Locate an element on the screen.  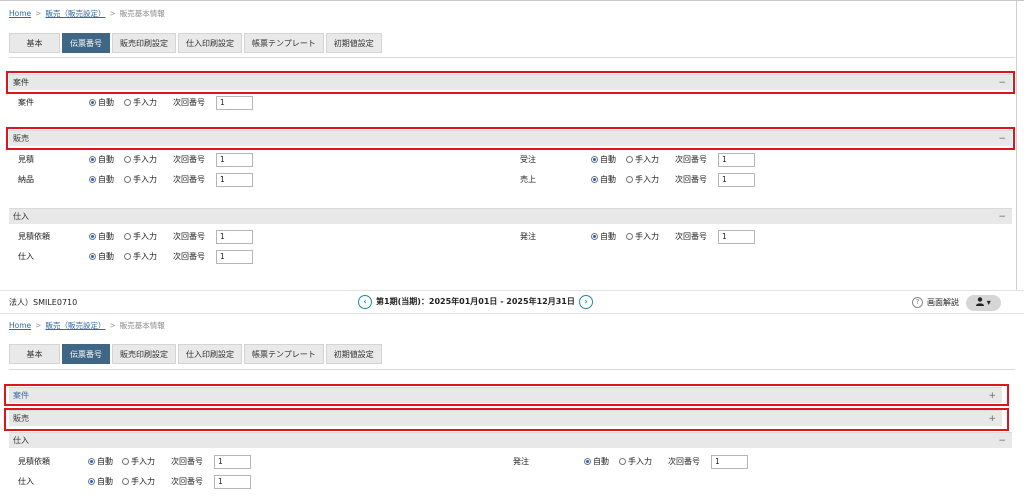
field-label: 案件 is located at coordinates (26, 102).